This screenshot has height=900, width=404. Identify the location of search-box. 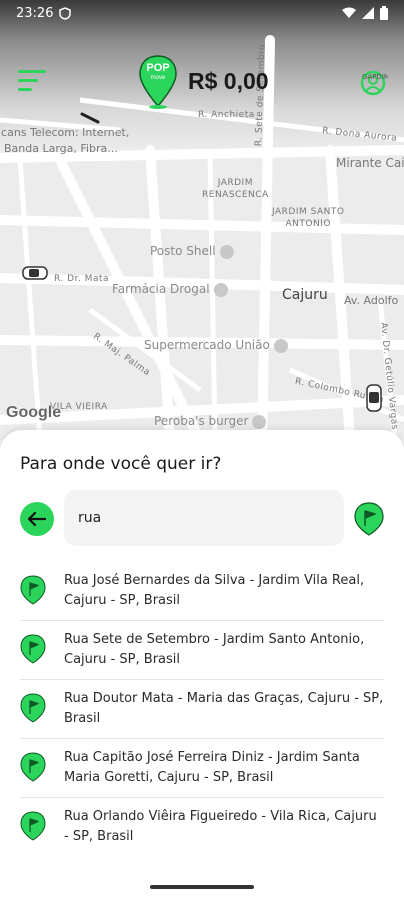
(204, 518).